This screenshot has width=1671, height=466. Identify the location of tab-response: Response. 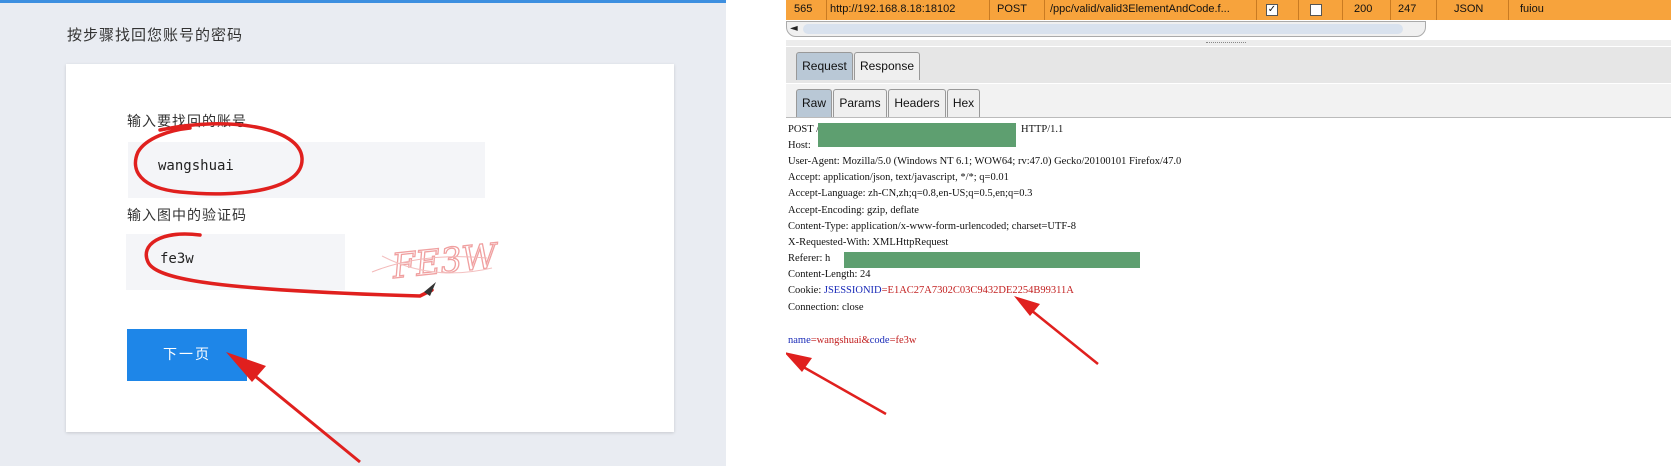
(887, 66).